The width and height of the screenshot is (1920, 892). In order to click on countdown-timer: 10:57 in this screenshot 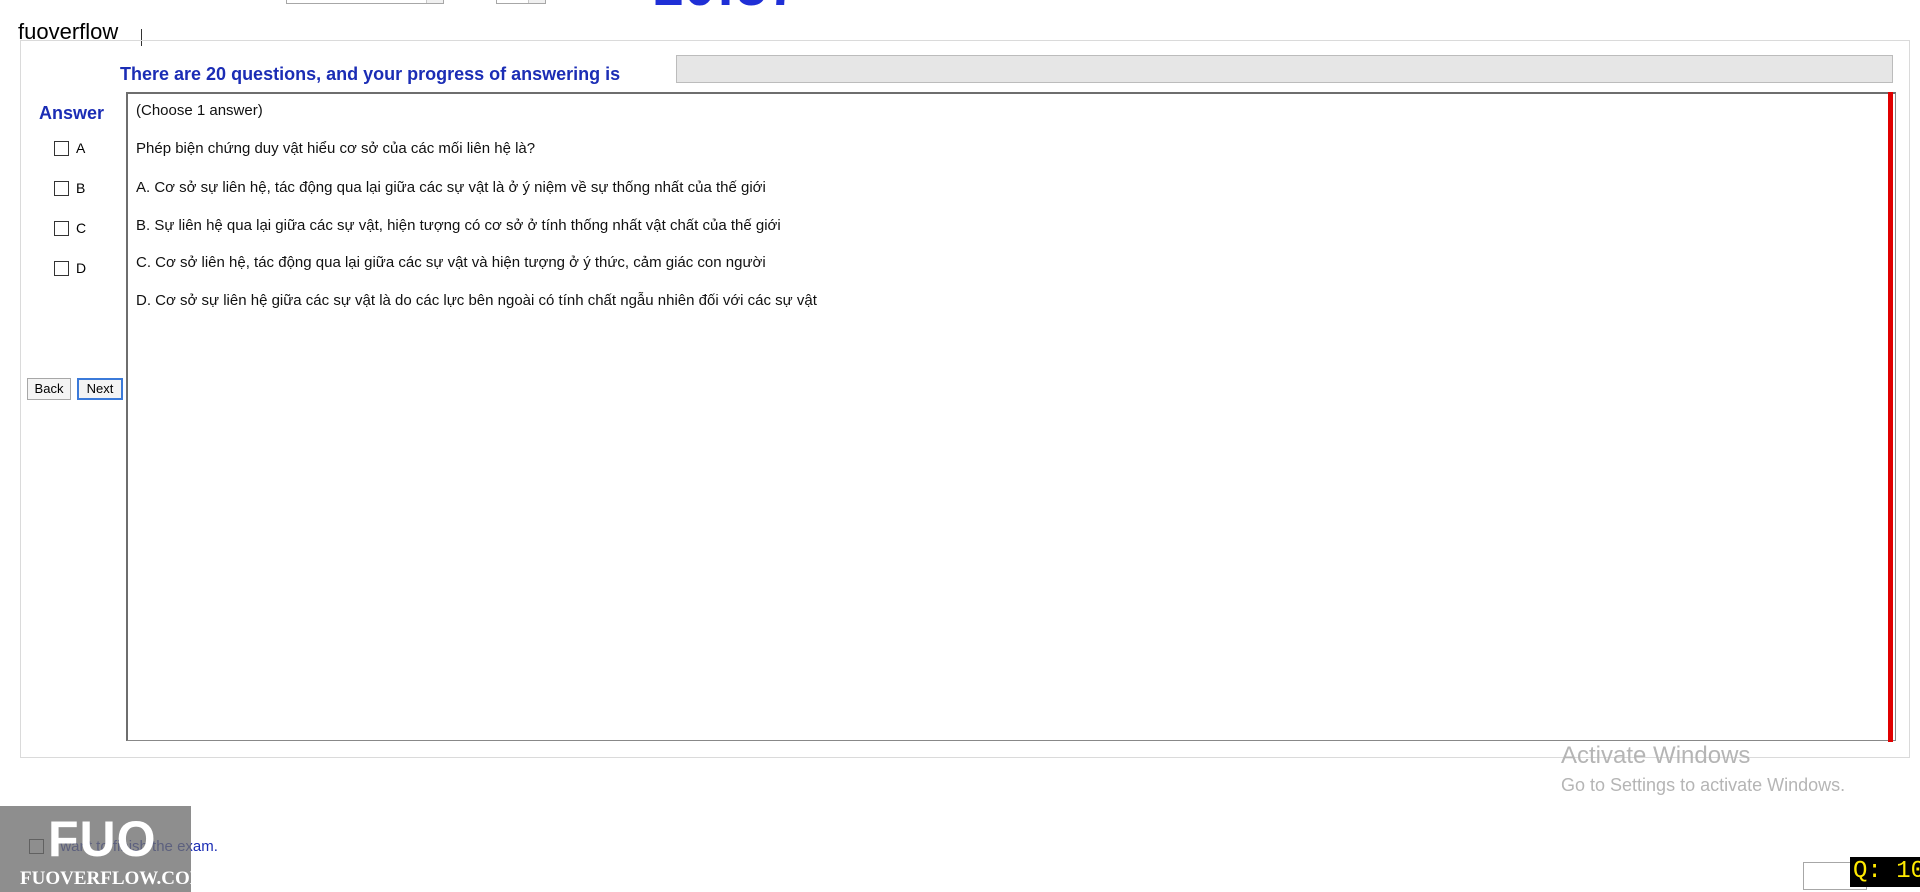, I will do `click(726, 8)`.